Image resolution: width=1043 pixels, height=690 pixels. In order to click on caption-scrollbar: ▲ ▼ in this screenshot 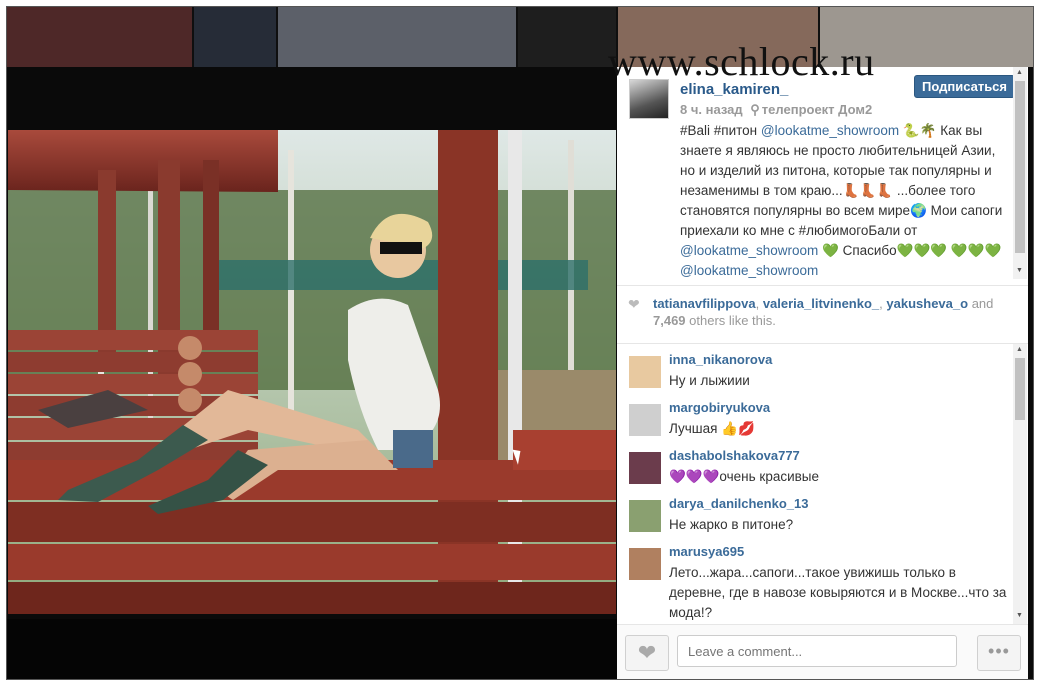, I will do `click(1020, 173)`.